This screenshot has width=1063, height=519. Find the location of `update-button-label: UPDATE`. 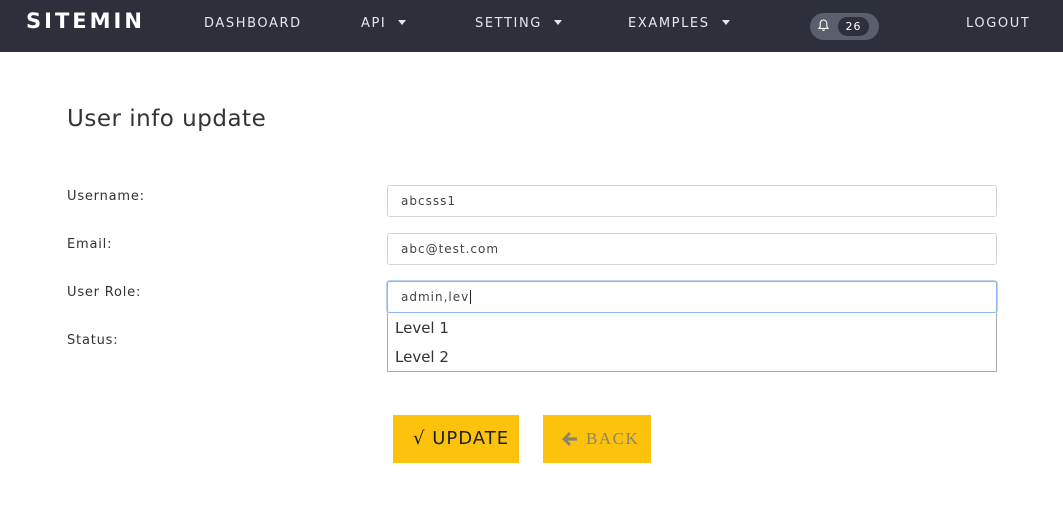

update-button-label: UPDATE is located at coordinates (471, 438).